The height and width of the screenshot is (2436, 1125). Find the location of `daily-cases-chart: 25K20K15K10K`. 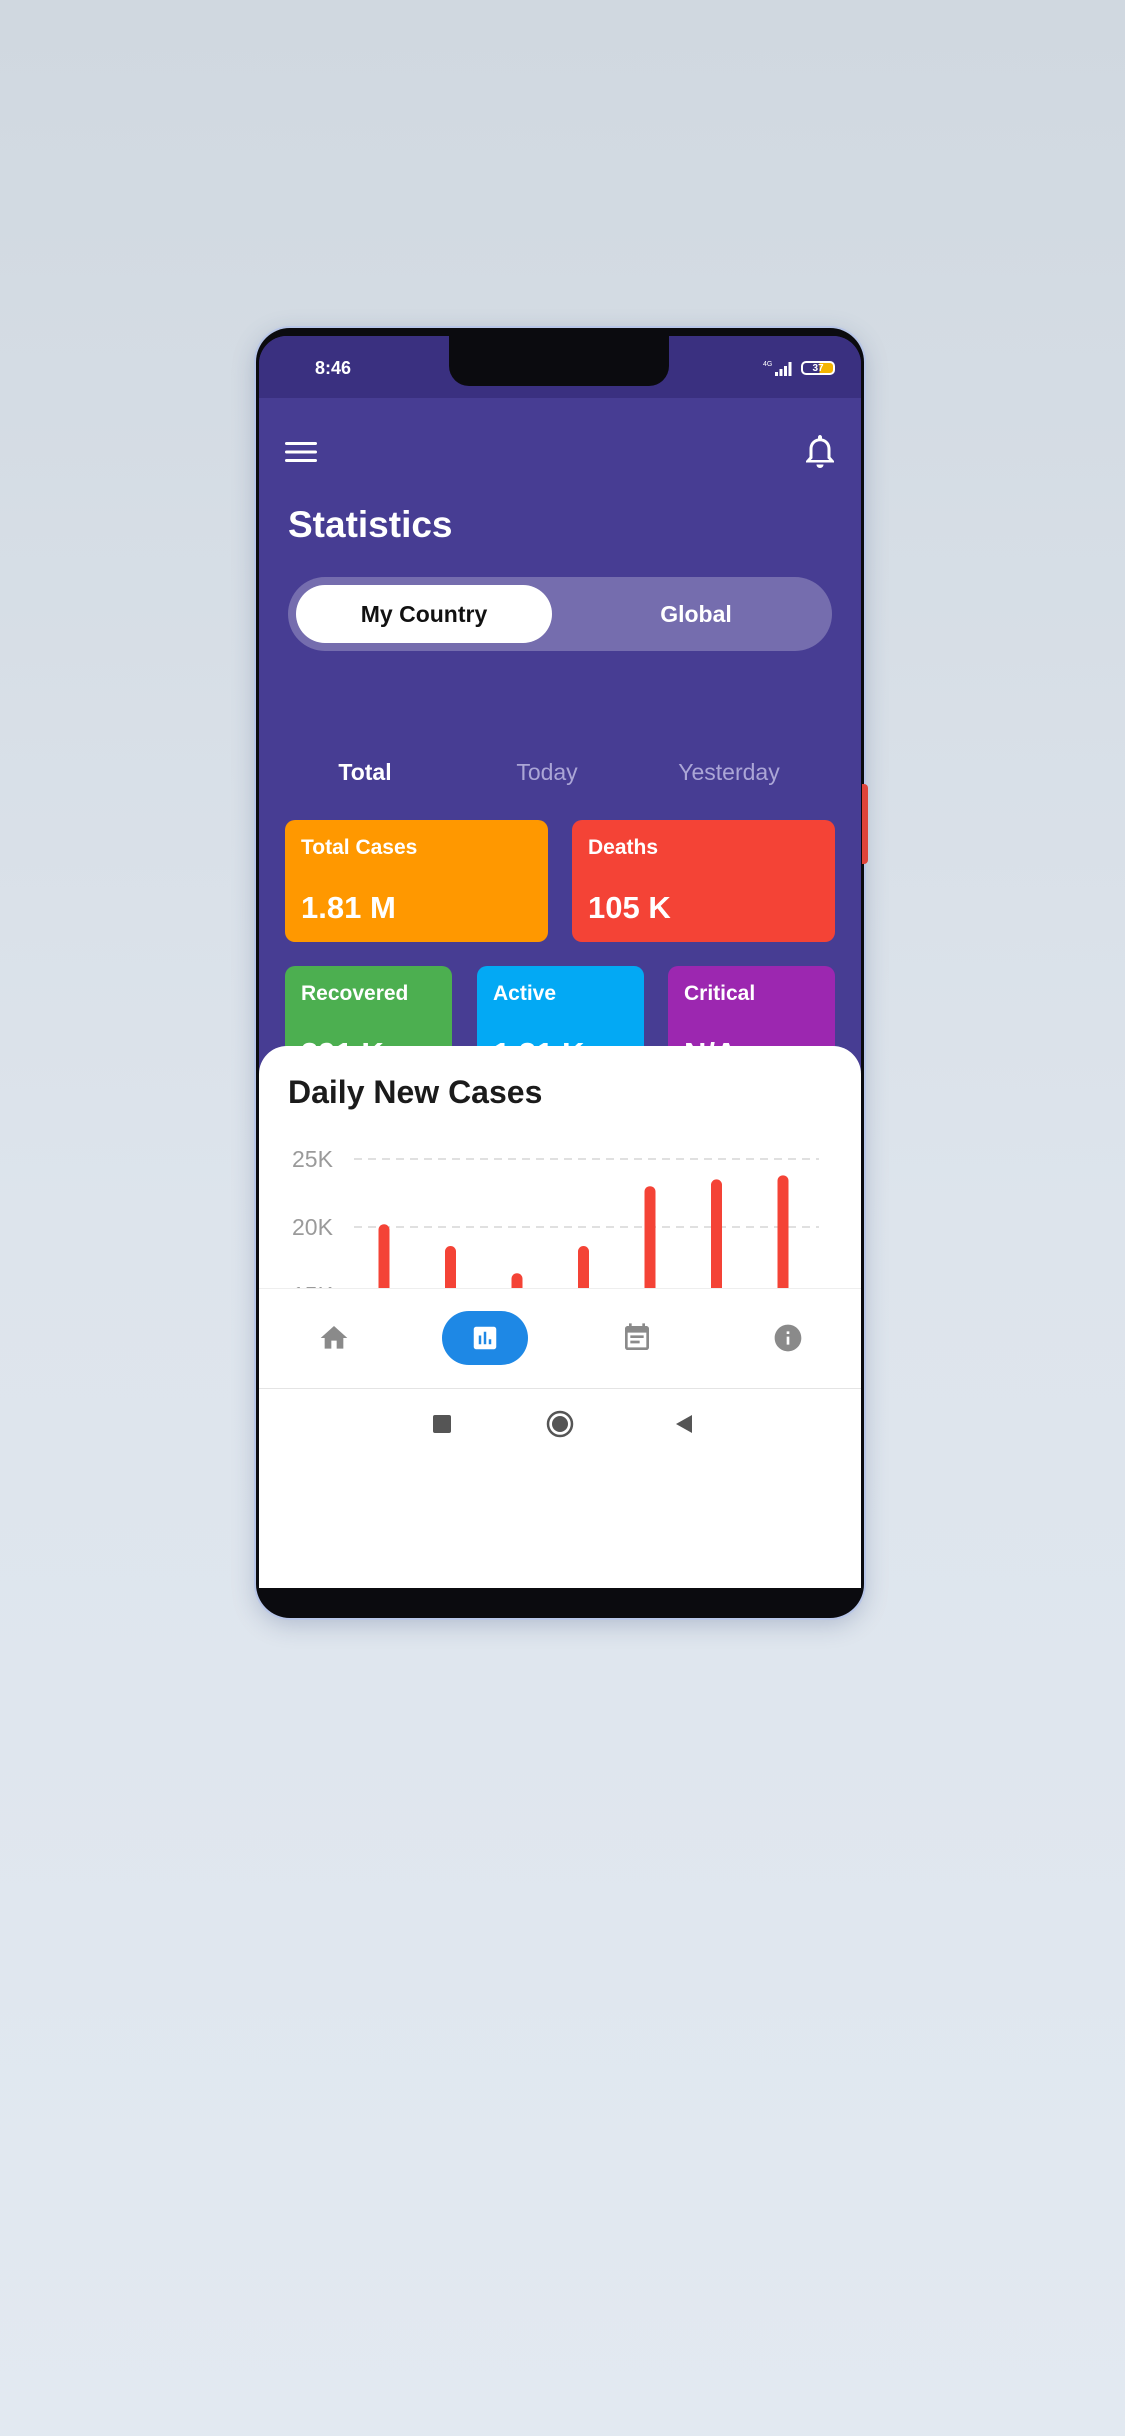

daily-cases-chart: 25K20K15K10K is located at coordinates (560, 1212).